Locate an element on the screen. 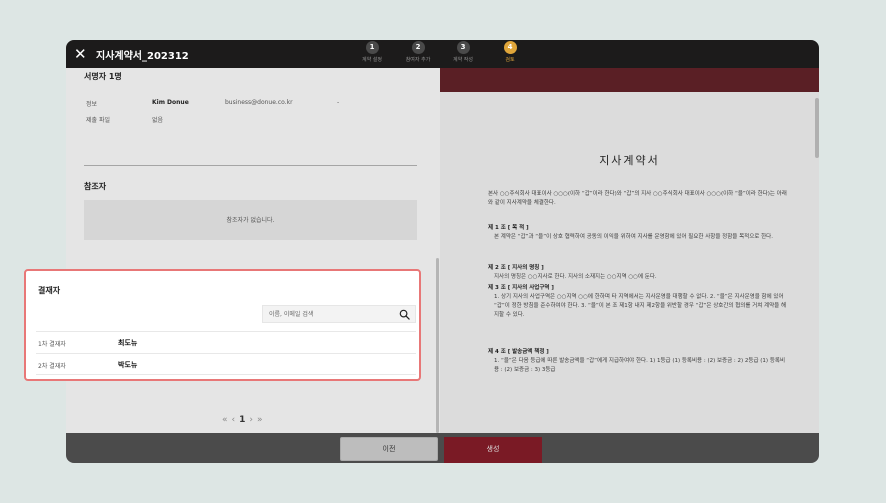 The image size is (886, 503). step-1: 1 계약 설정 is located at coordinates (372, 52).